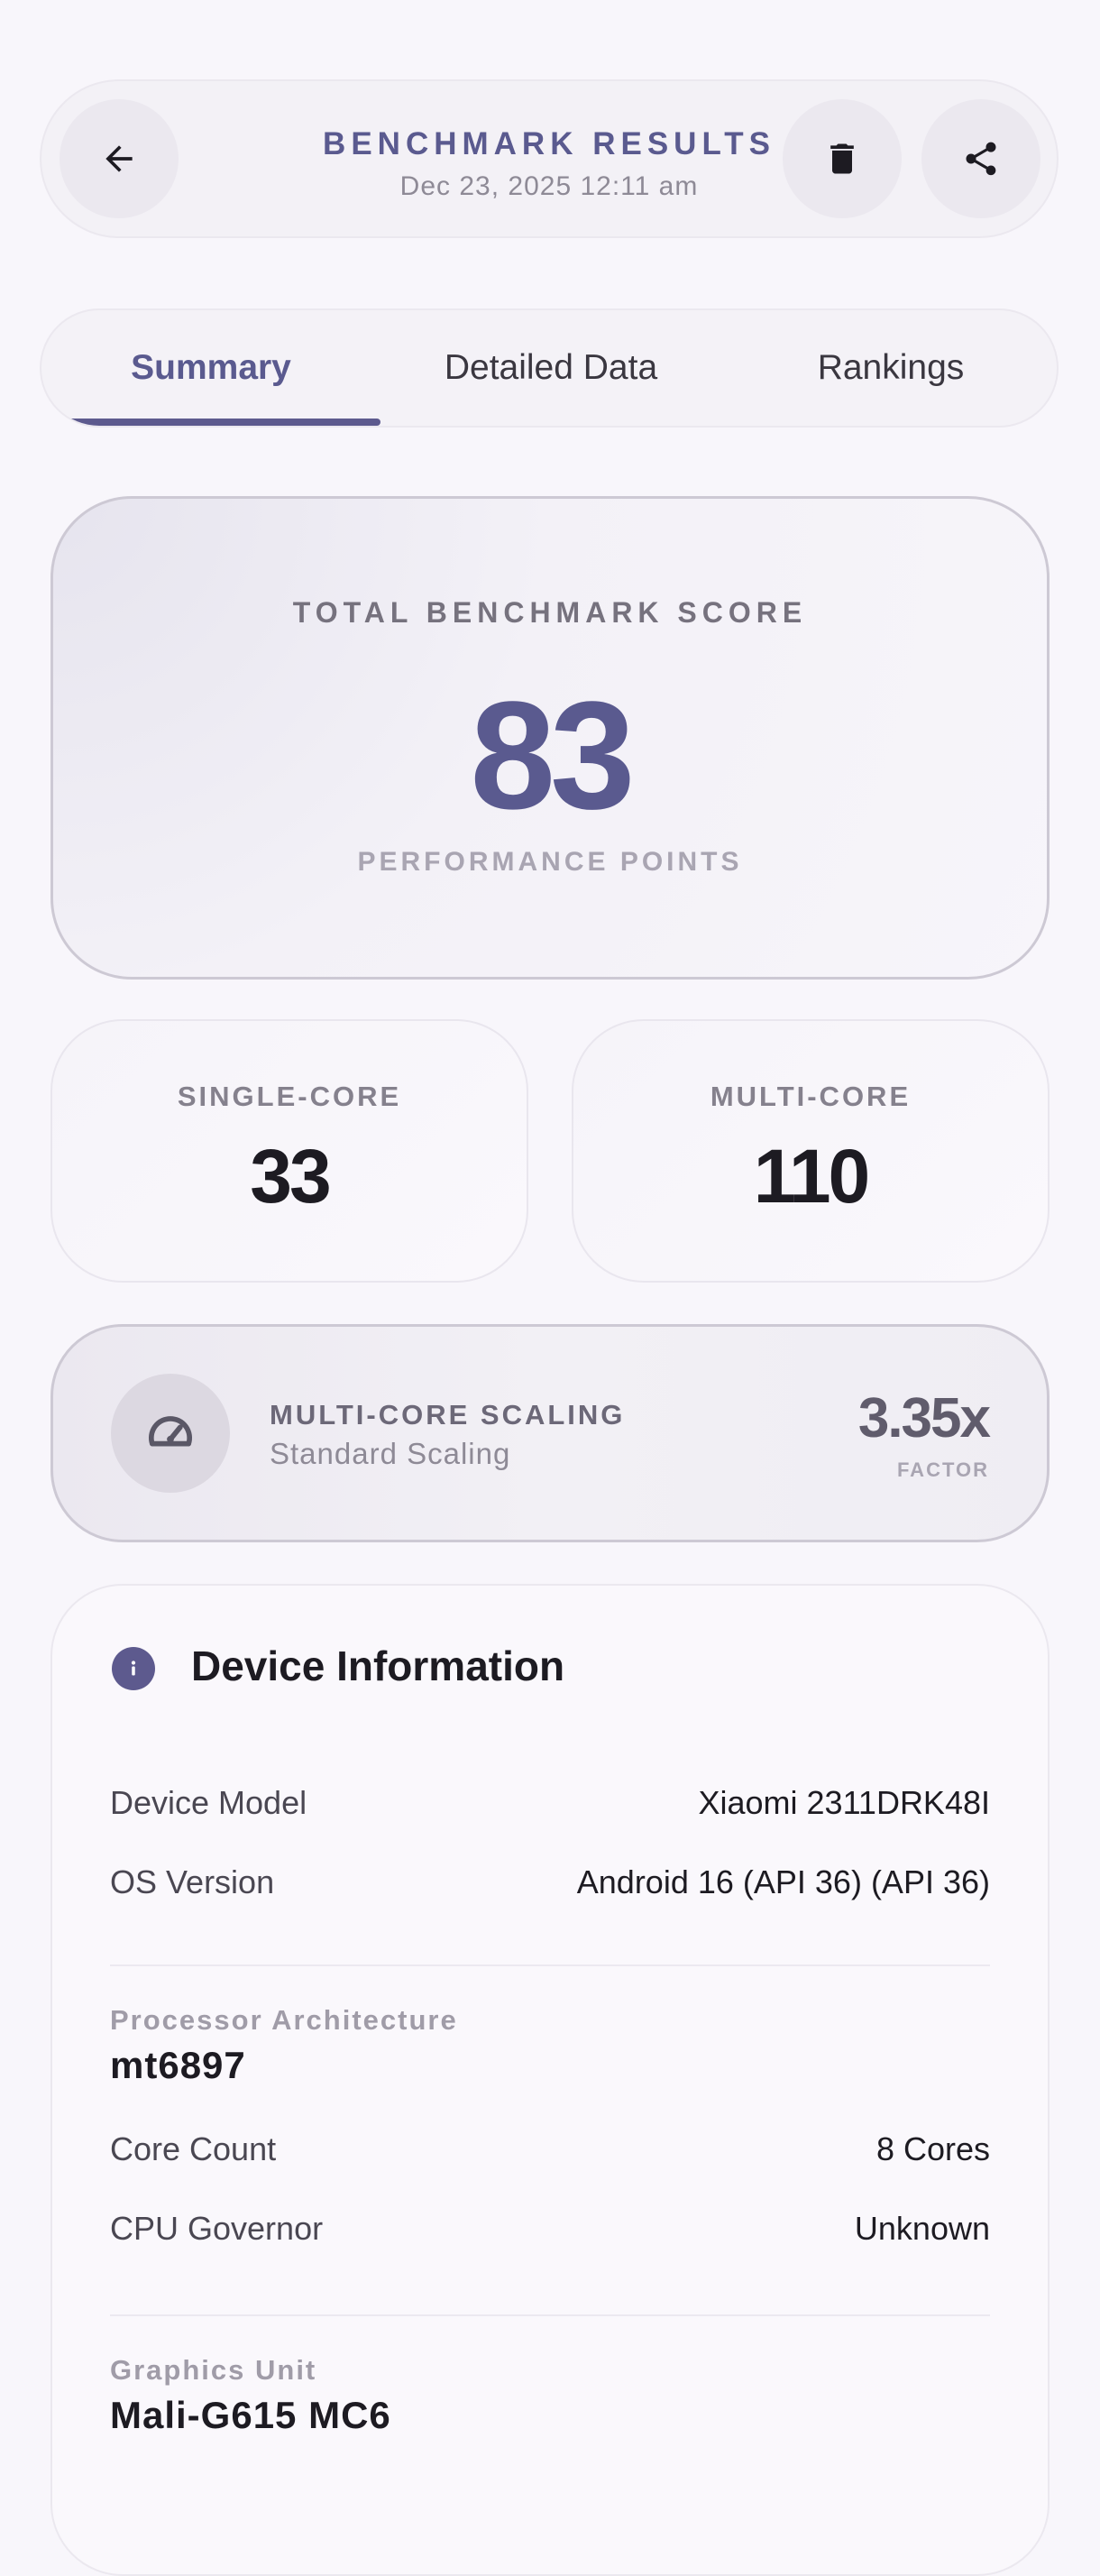 This screenshot has height=2576, width=1100. Describe the element at coordinates (550, 1803) in the screenshot. I see `device-model-row: Device Model Xiaomi 2311DRK48I` at that location.